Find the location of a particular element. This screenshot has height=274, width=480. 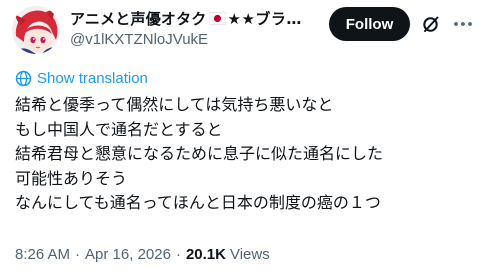

author-display-name: アニメと声優オタク is located at coordinates (138, 18).